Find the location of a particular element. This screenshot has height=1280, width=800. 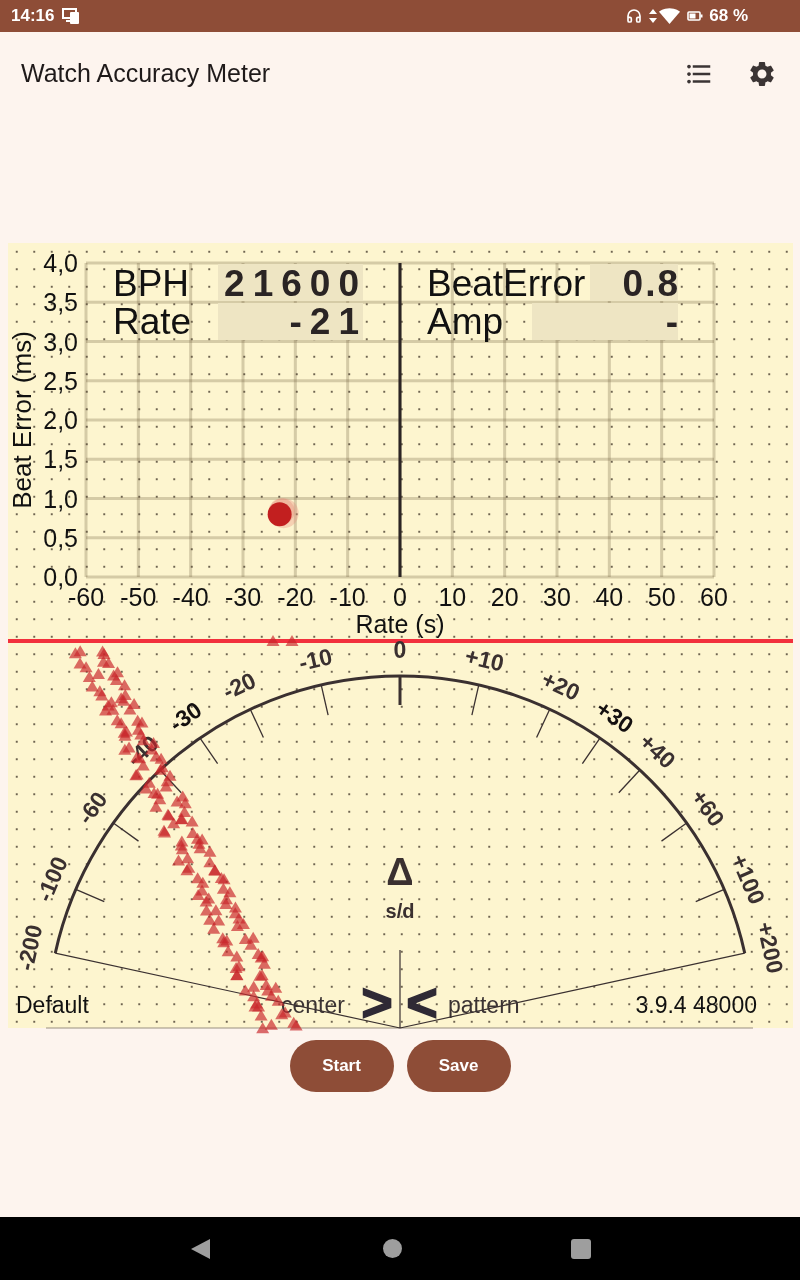

readout-label: Amp is located at coordinates (465, 321).